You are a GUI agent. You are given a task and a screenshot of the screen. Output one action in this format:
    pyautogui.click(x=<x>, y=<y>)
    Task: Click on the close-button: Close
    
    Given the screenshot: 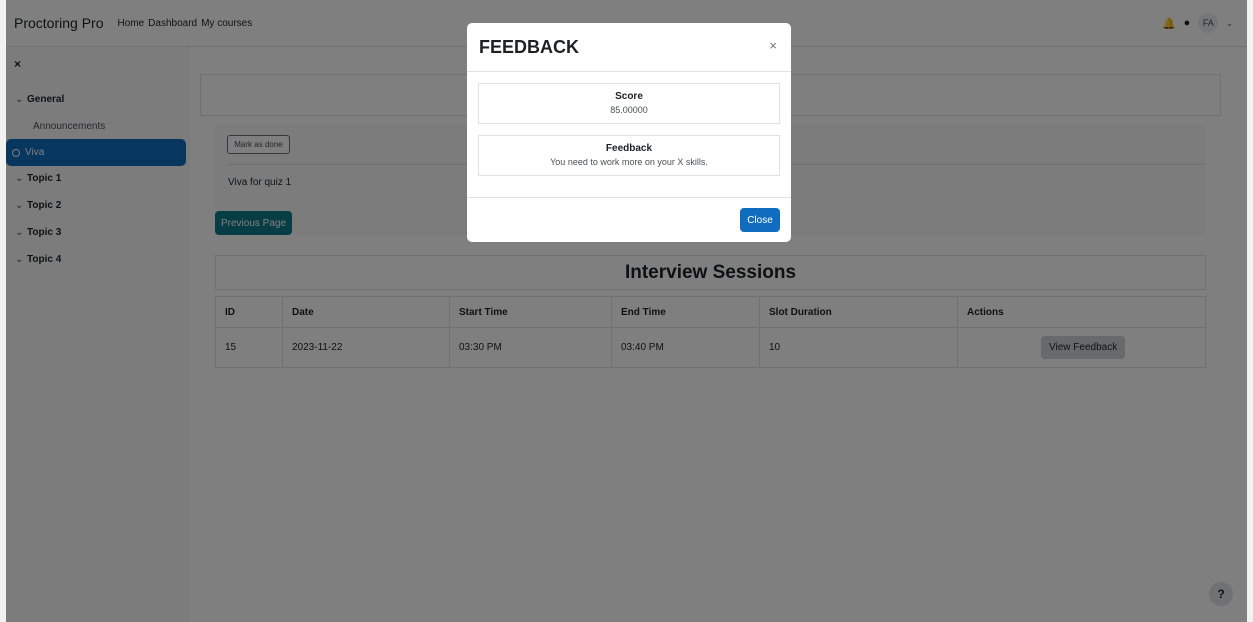 What is the action you would take?
    pyautogui.click(x=760, y=220)
    